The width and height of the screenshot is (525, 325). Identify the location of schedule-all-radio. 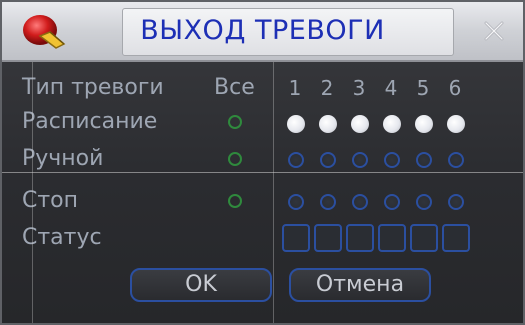
(235, 122).